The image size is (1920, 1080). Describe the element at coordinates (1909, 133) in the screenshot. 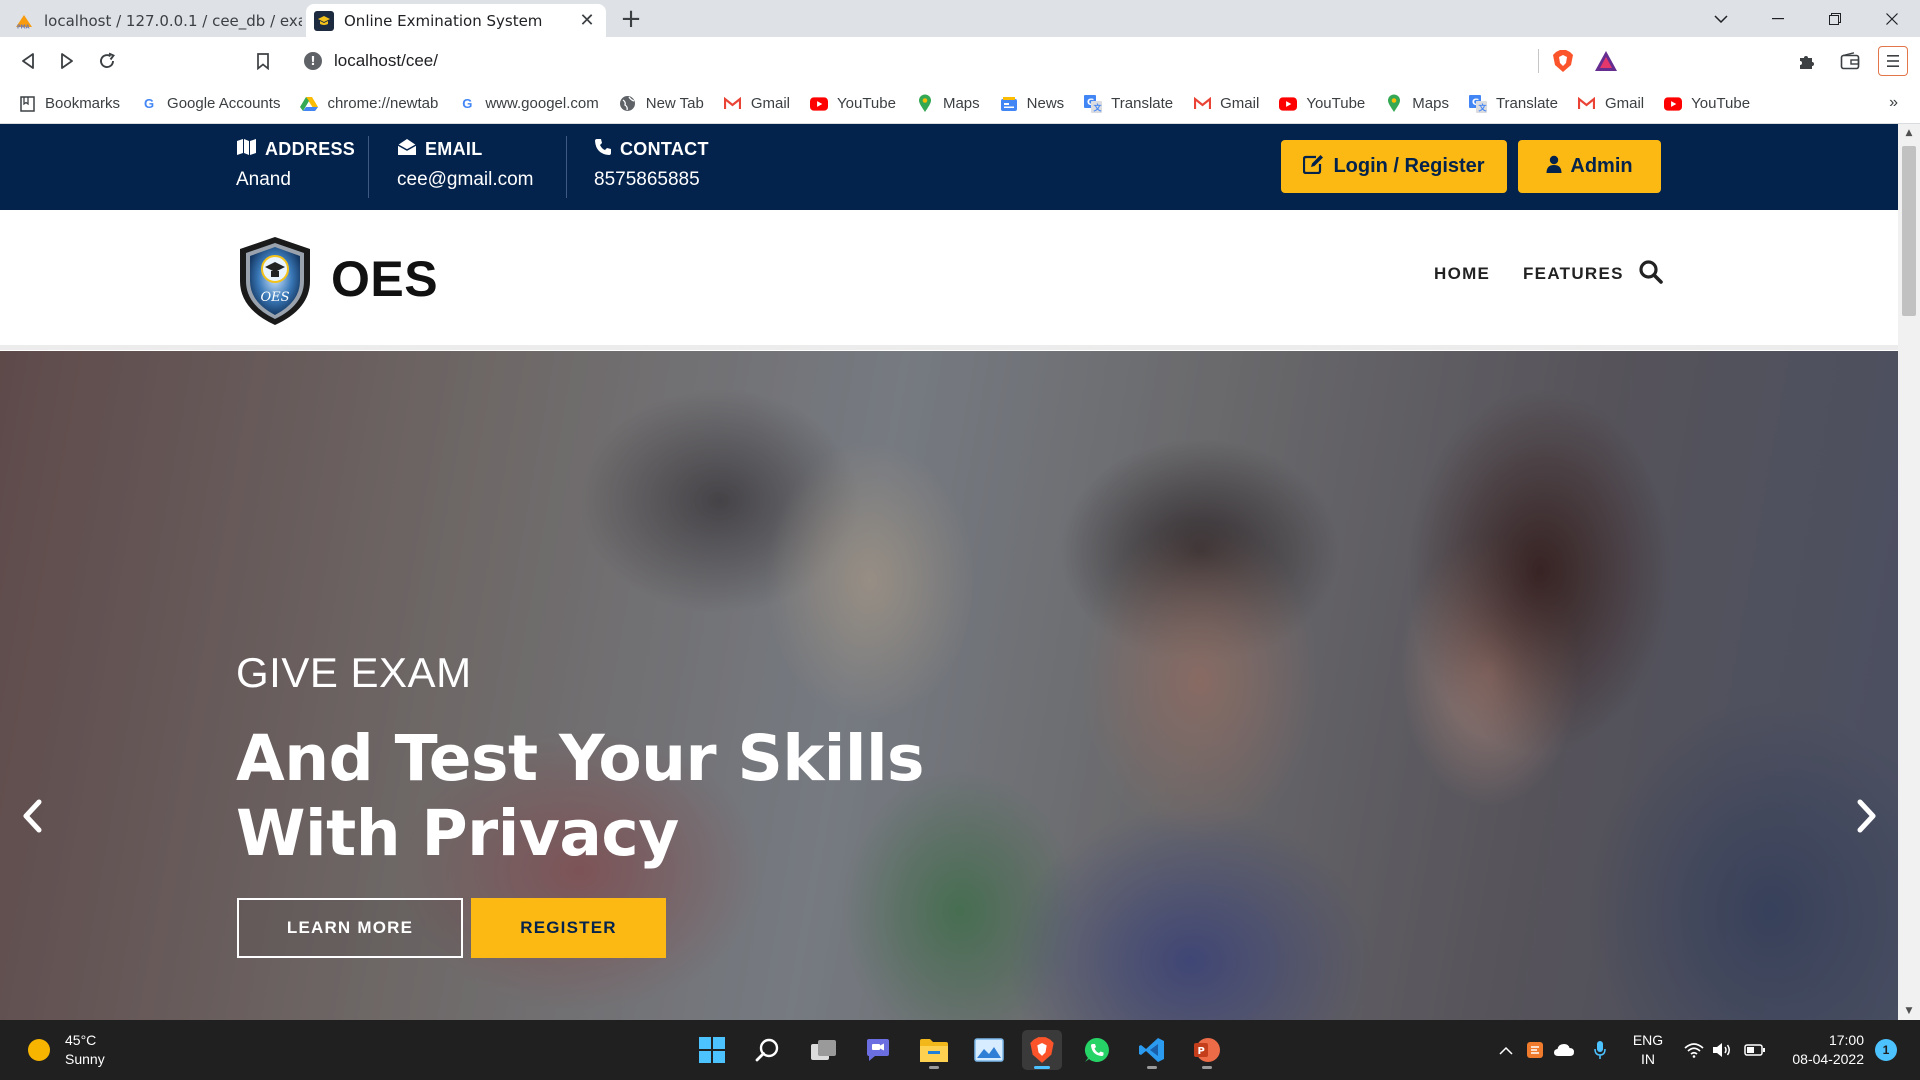

I see `scroll-up-icon: ▲` at that location.